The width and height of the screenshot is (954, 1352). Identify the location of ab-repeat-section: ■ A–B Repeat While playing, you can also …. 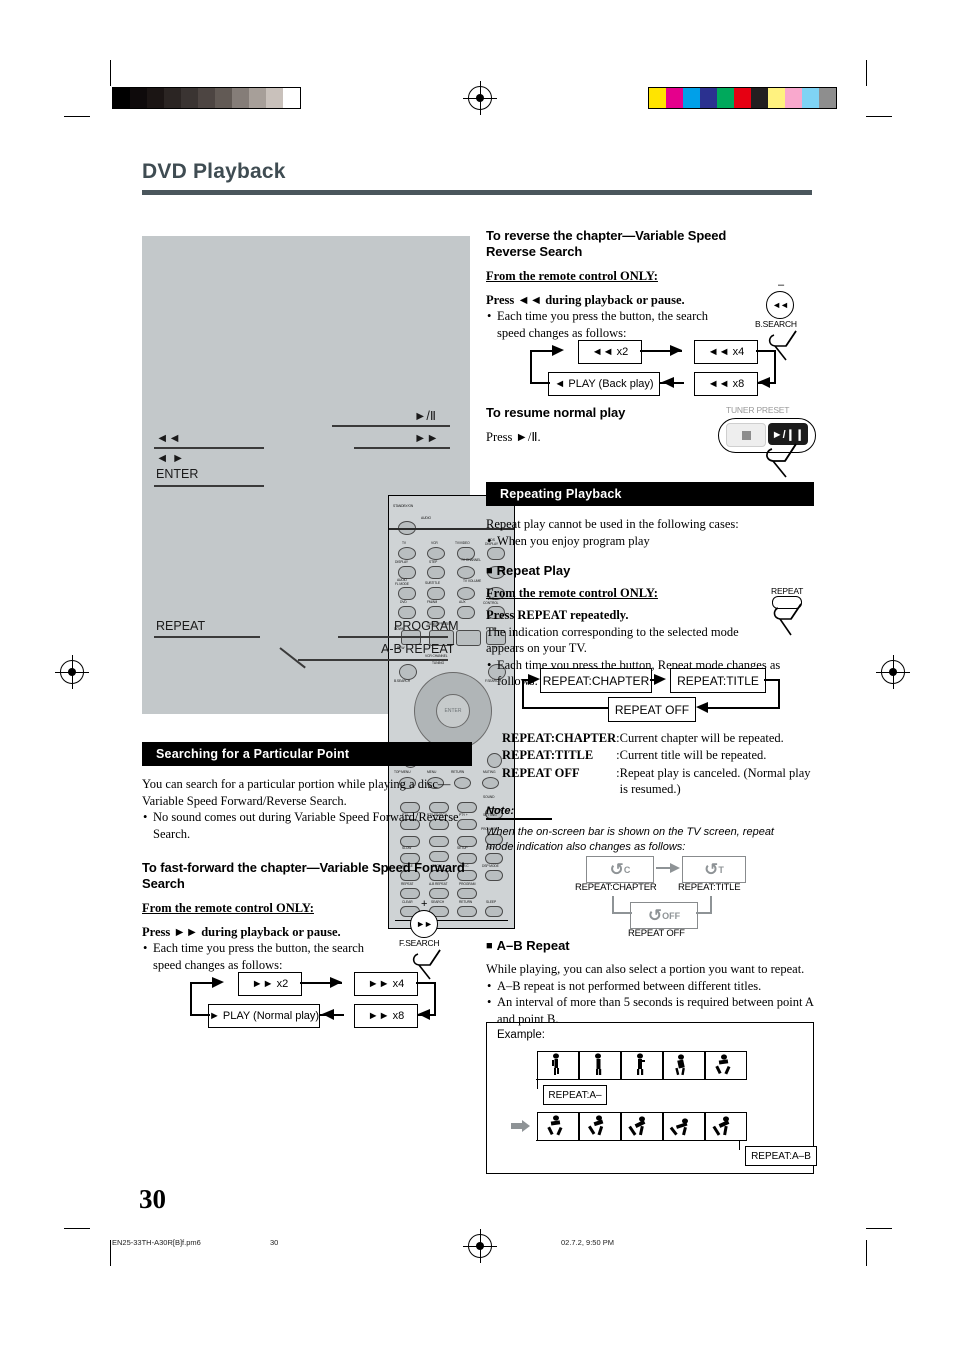
(650, 982).